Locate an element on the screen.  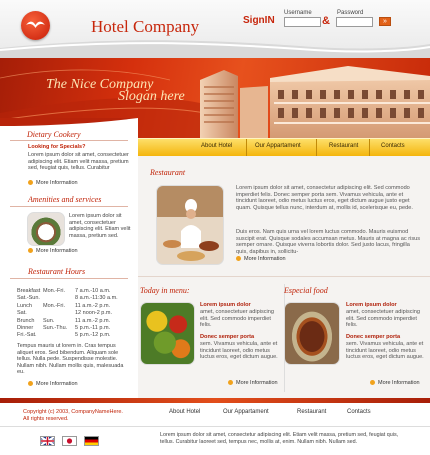
hours-cell: Dinner is located at coordinates (25, 327).